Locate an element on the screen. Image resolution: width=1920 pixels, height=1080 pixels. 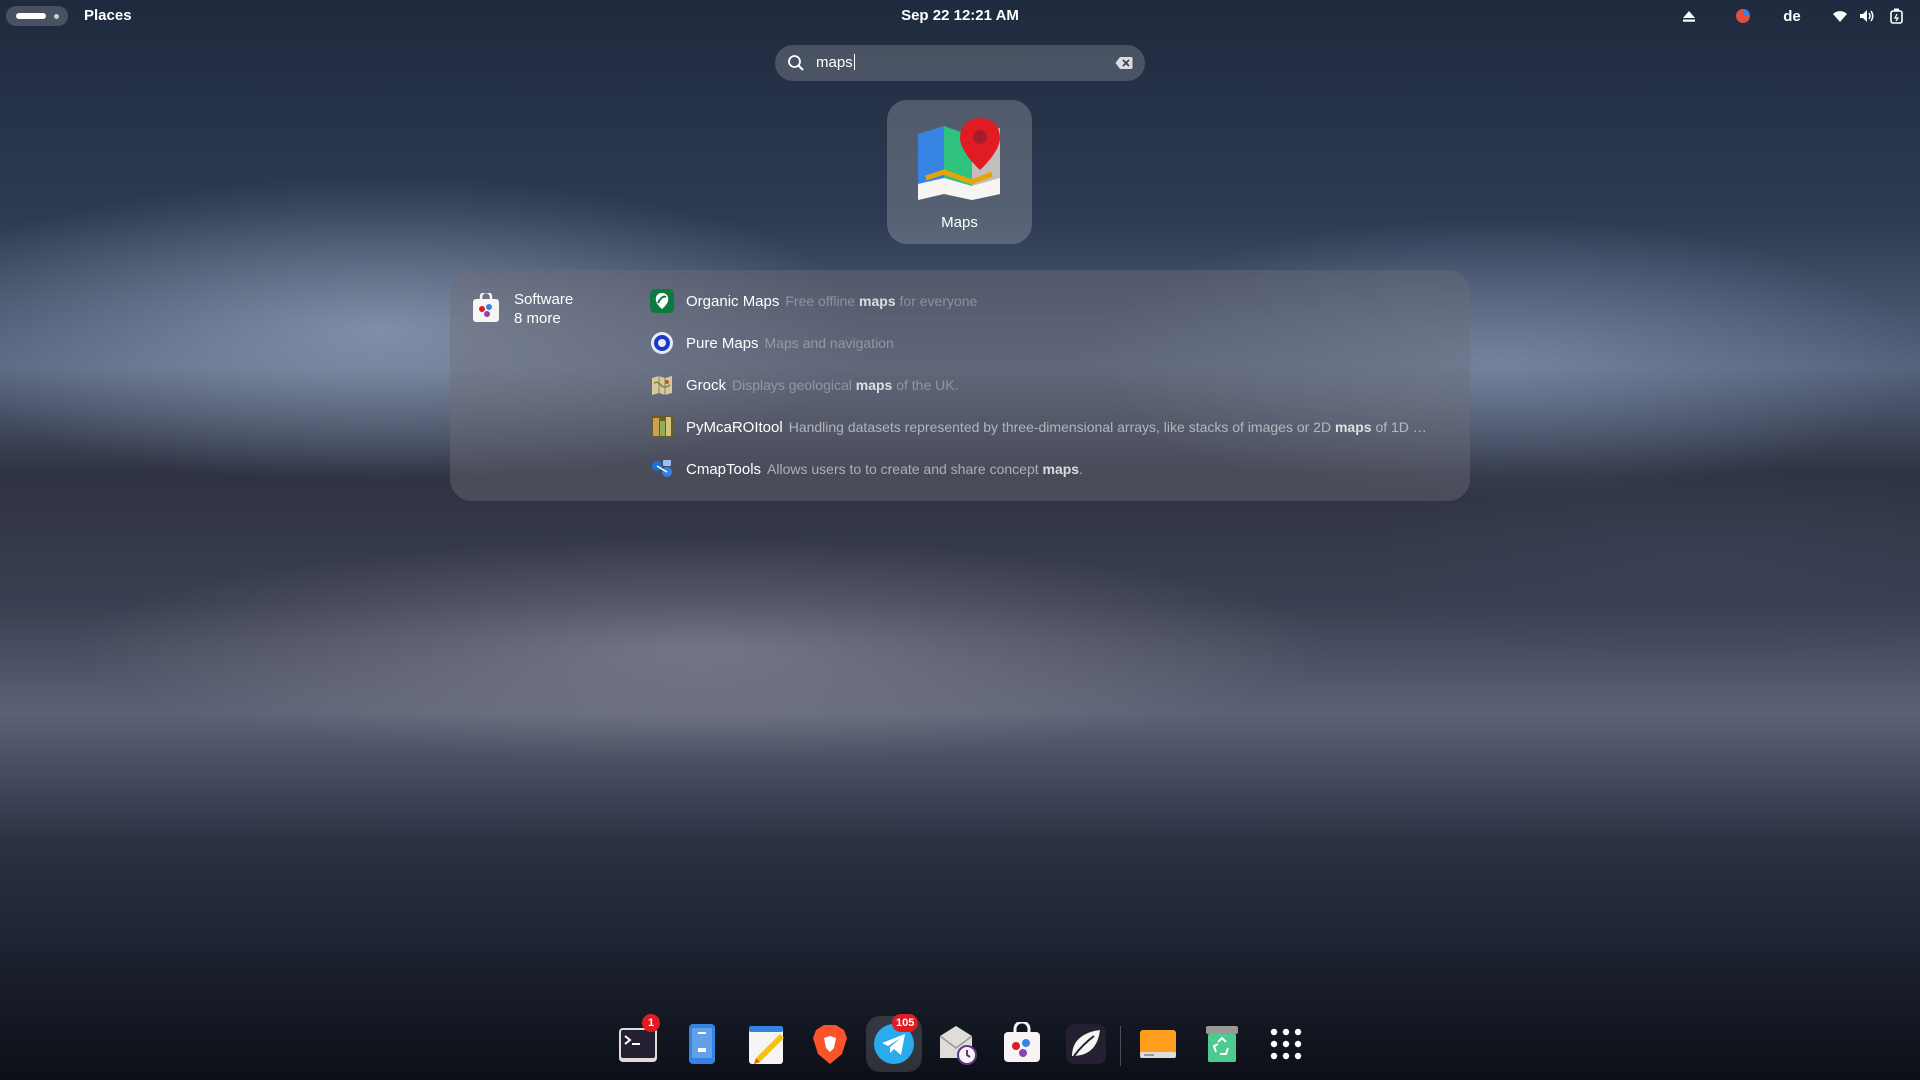
result-name: Pure Maps is located at coordinates (722, 343).